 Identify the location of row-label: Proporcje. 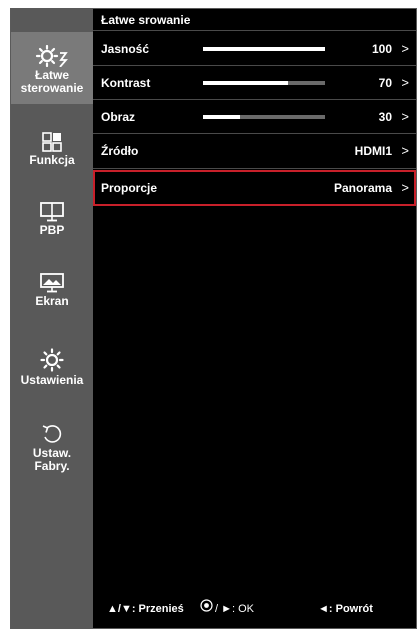
(129, 188).